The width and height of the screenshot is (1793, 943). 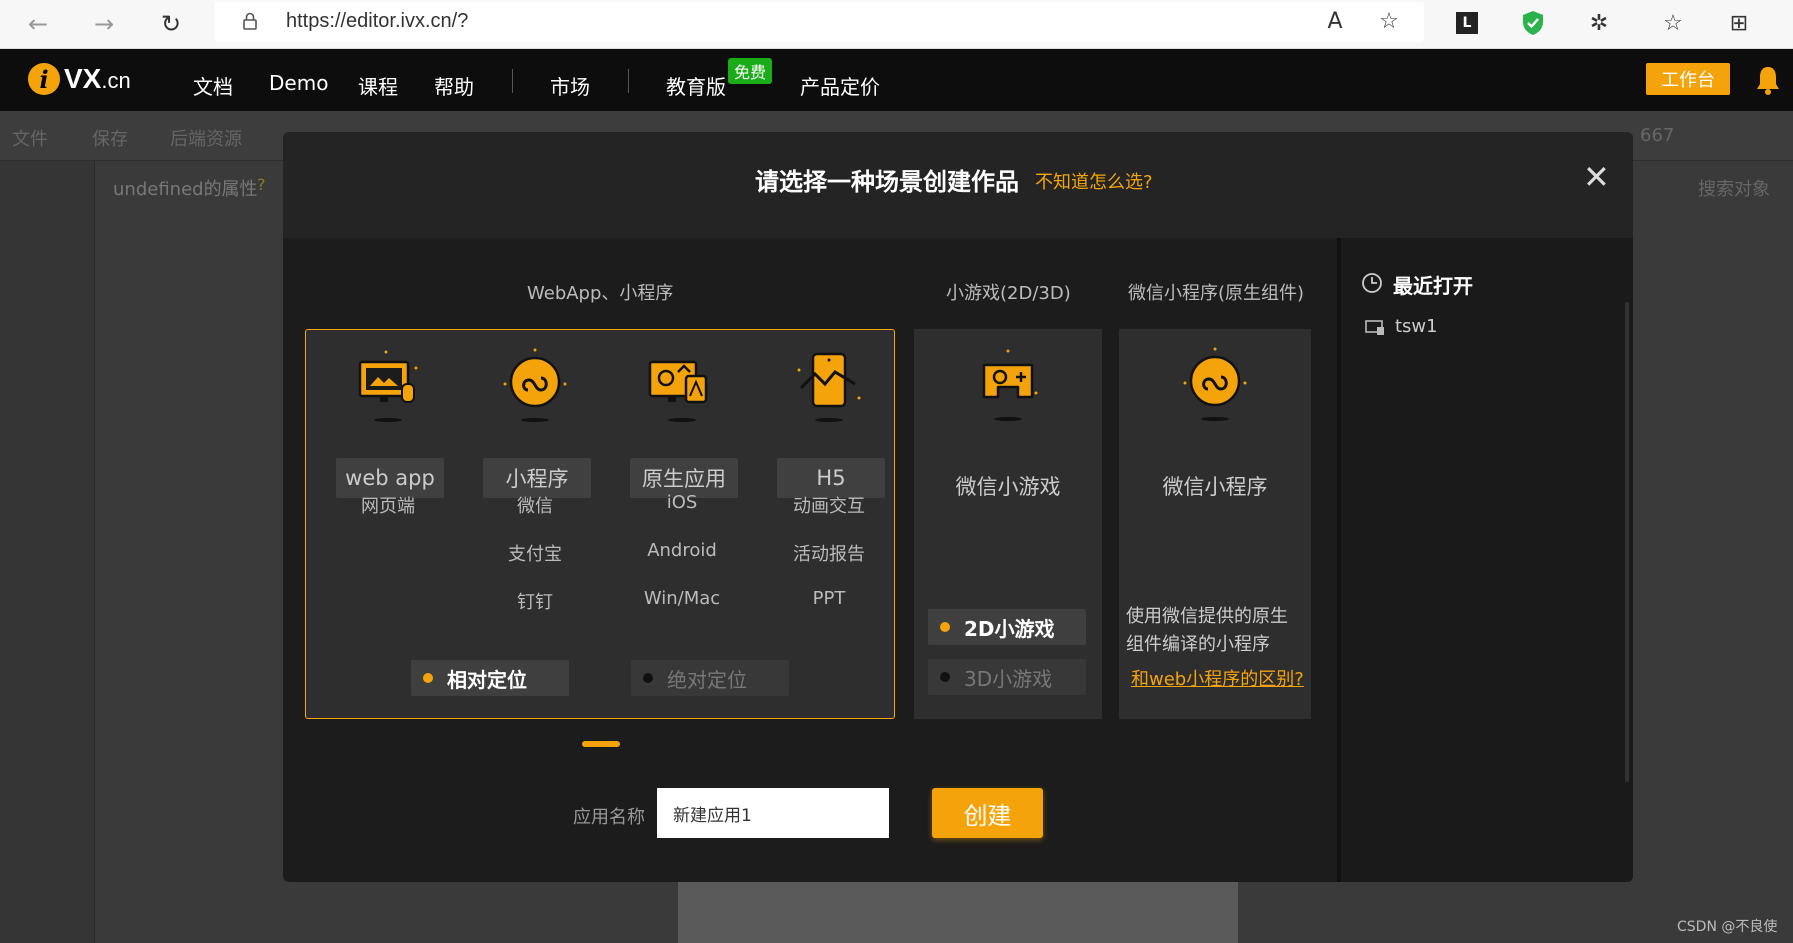 What do you see at coordinates (678, 391) in the screenshot?
I see `native-app-icon` at bounding box center [678, 391].